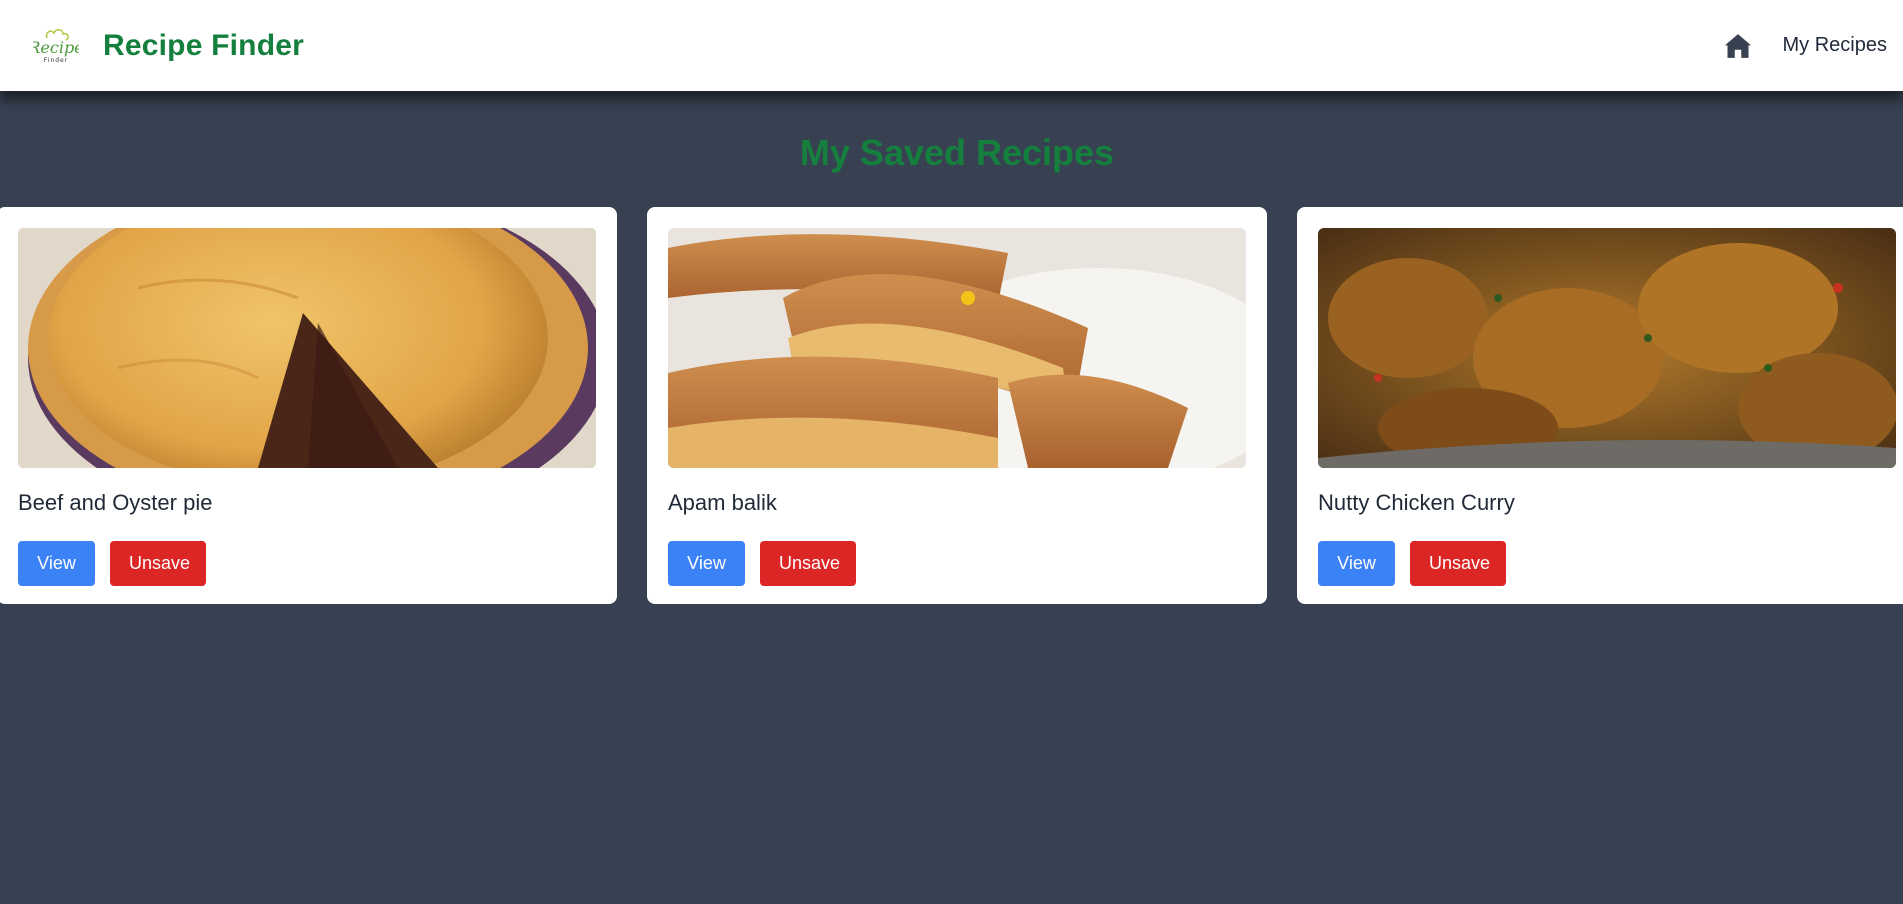 This screenshot has height=904, width=1903. I want to click on recipe-card: Beef and Oyster pie View Unsave, so click(308, 405).